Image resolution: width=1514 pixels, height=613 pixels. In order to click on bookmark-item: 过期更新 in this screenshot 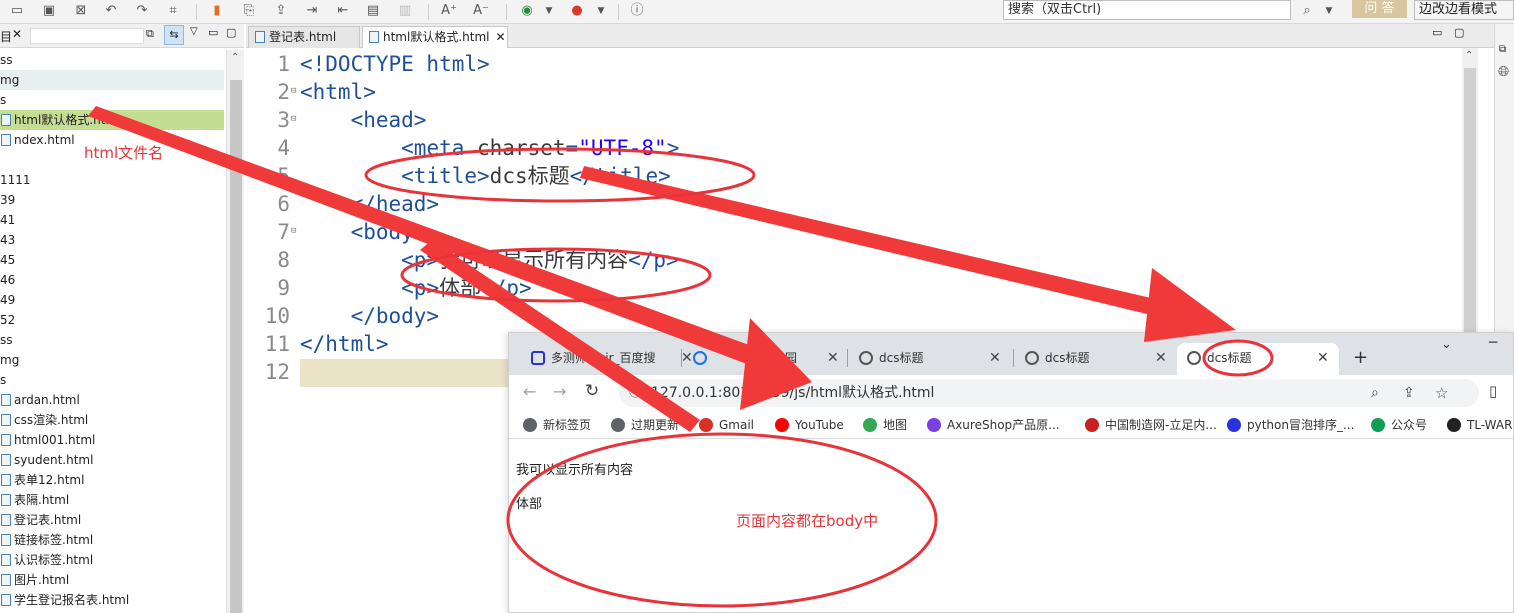, I will do `click(645, 425)`.